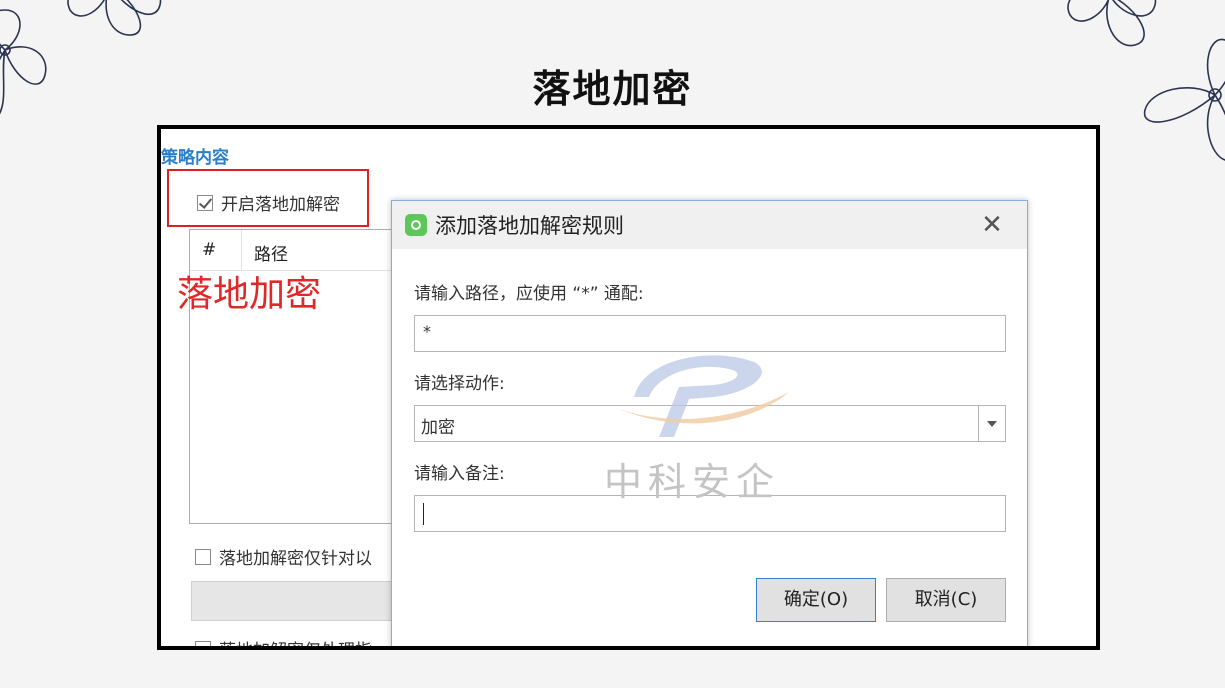  Describe the element at coordinates (529, 226) in the screenshot. I see `dialog-title: 添加落地加解密规则` at that location.